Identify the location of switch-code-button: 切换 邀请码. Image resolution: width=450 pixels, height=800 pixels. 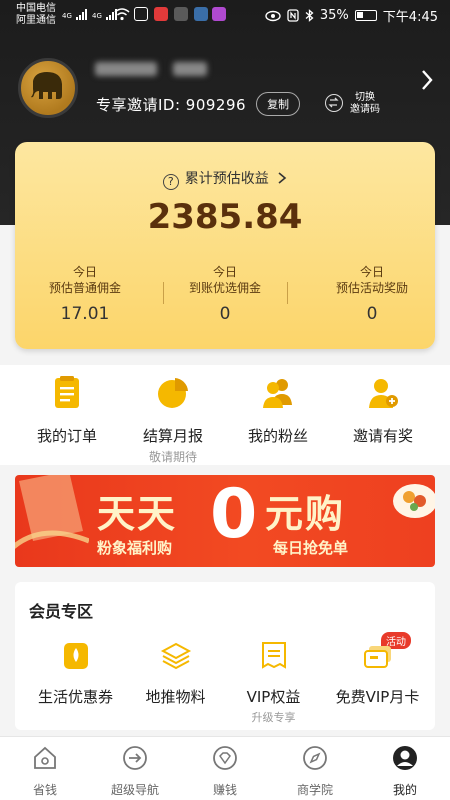
(365, 104).